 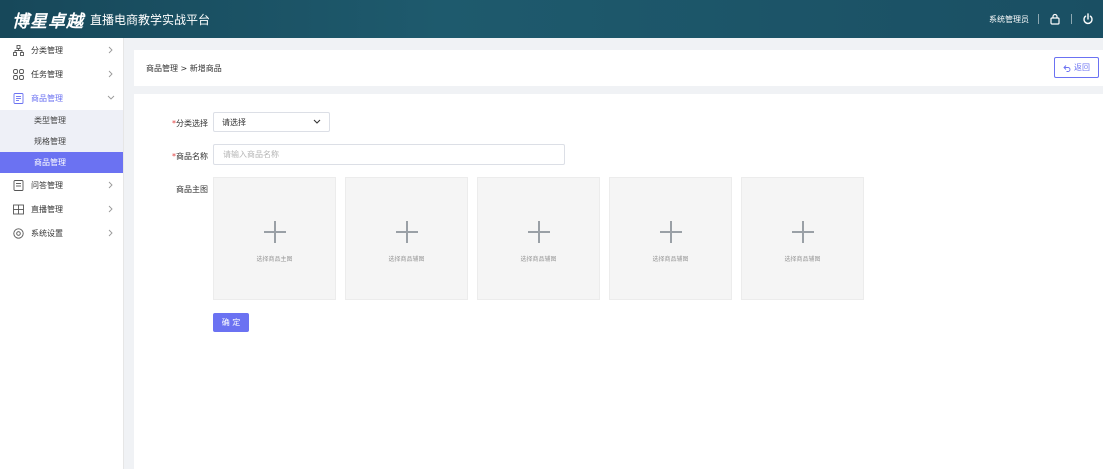 What do you see at coordinates (47, 185) in the screenshot?
I see `sidebar-item-label: 问答管理` at bounding box center [47, 185].